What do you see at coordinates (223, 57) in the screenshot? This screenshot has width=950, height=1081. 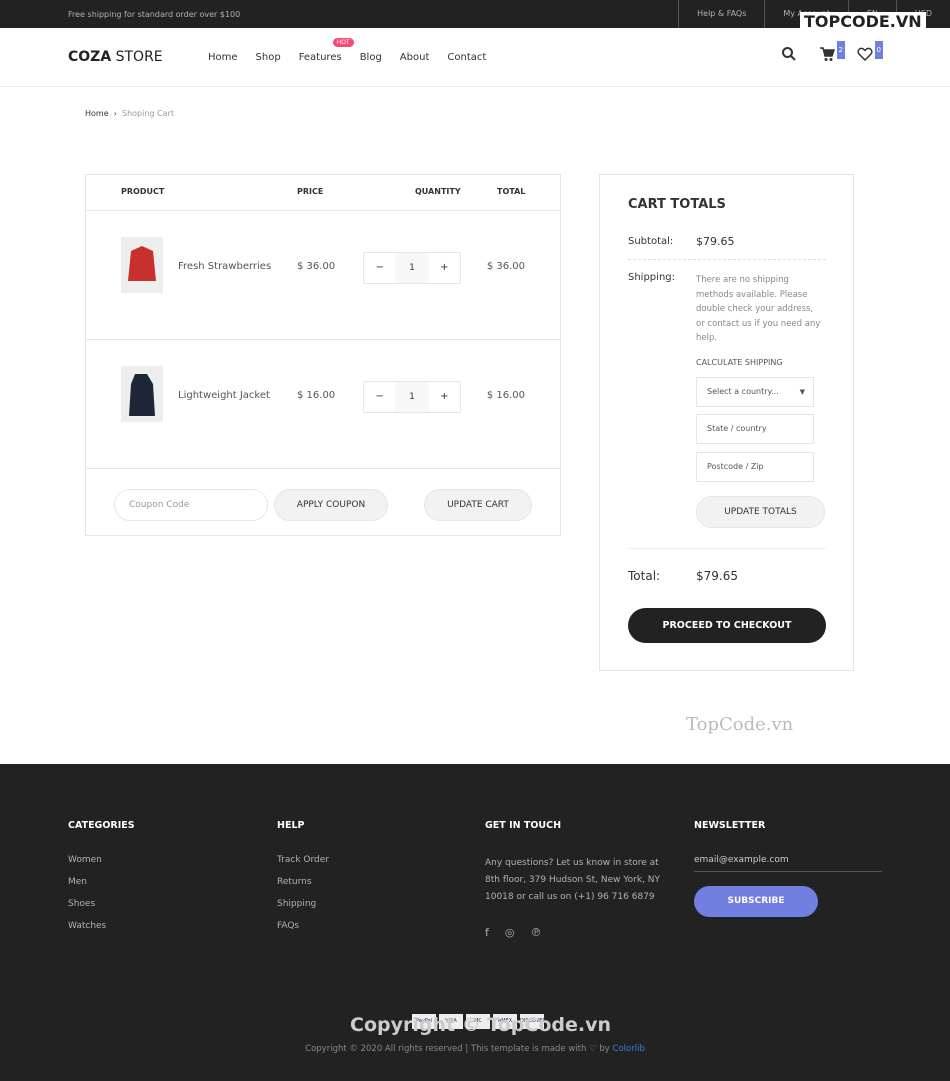 I see `nav-home: Home` at bounding box center [223, 57].